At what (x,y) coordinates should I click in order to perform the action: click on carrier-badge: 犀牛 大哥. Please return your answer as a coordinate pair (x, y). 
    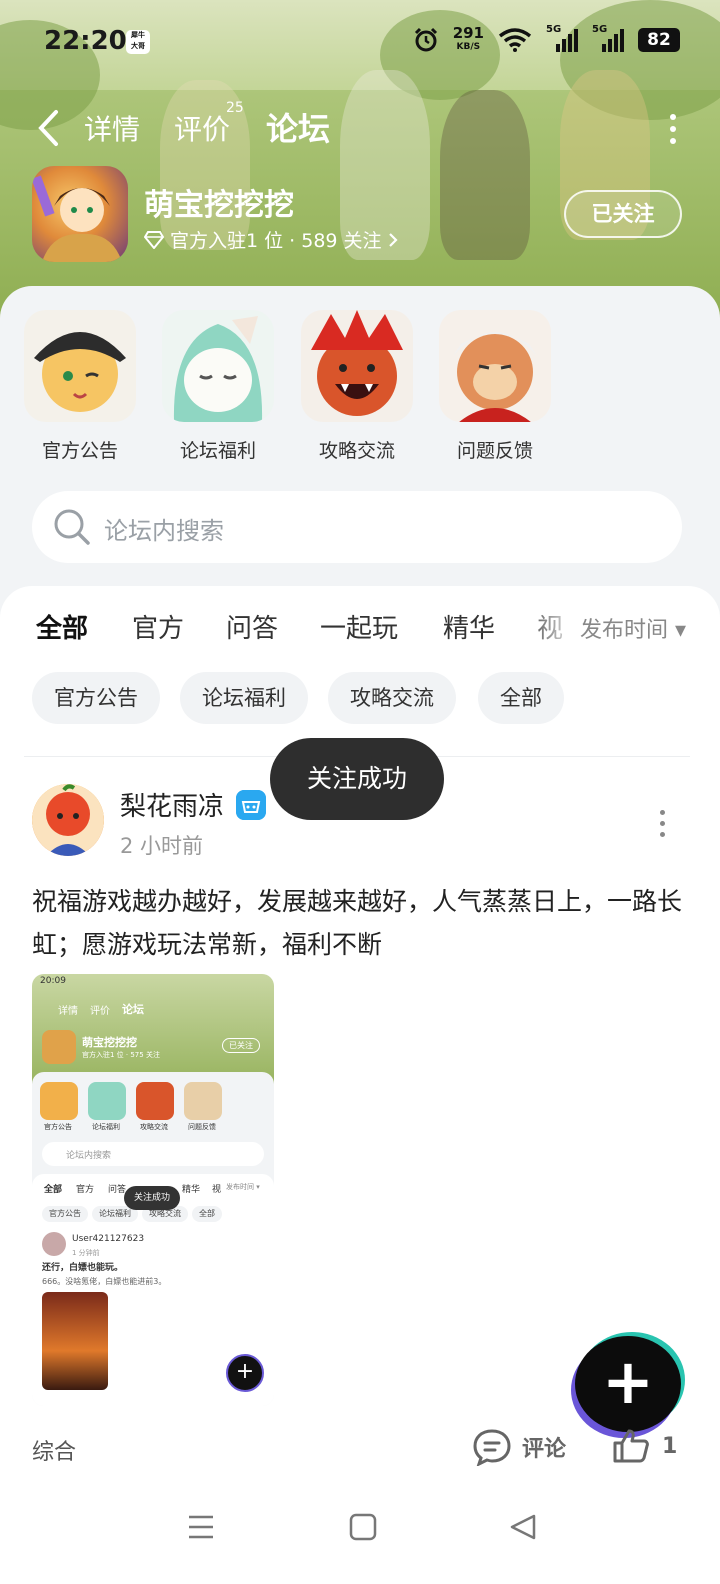
    Looking at the image, I should click on (138, 42).